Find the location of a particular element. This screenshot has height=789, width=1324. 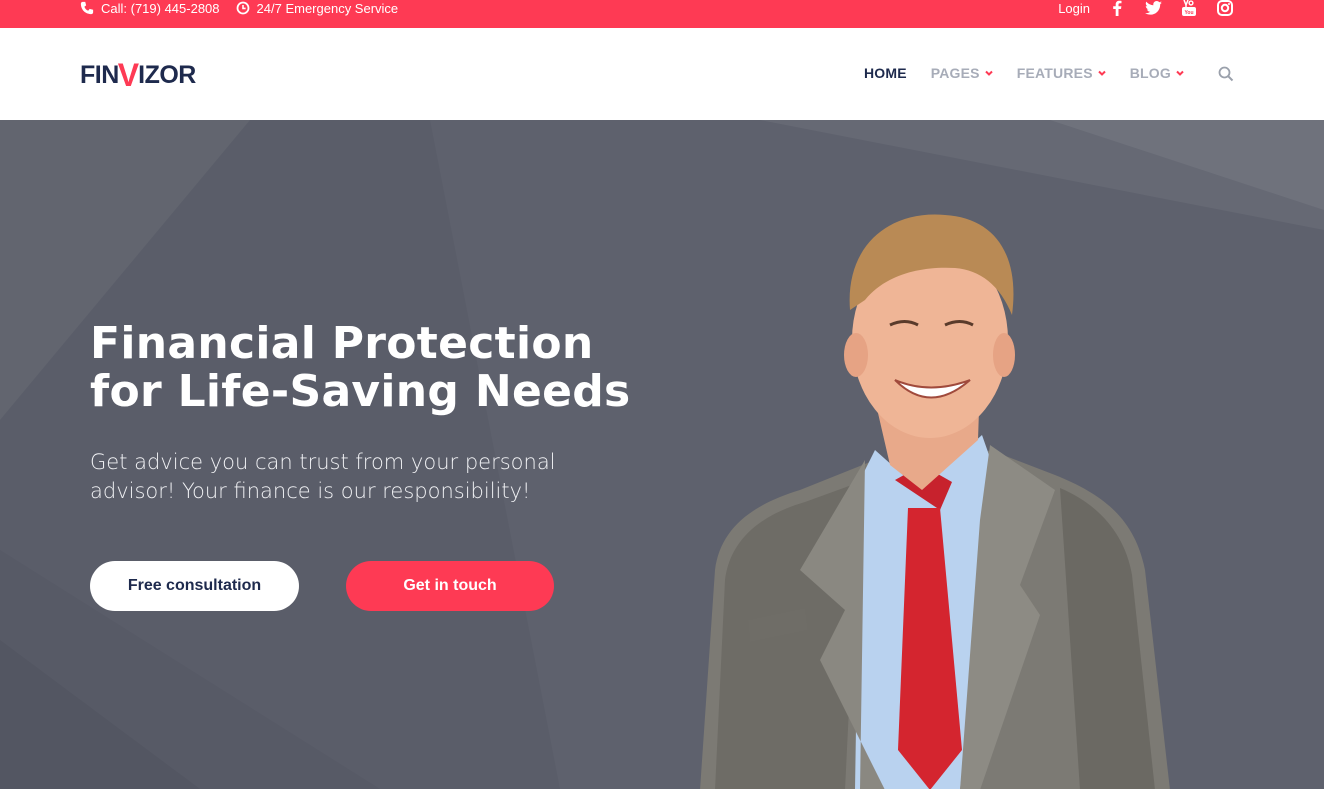

site-logo: FIN V IZOR is located at coordinates (138, 75).